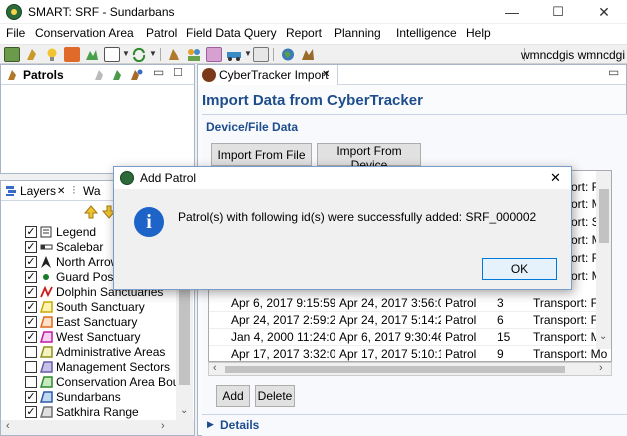 The height and width of the screenshot is (436, 627). I want to click on menu-file: File, so click(15, 33).